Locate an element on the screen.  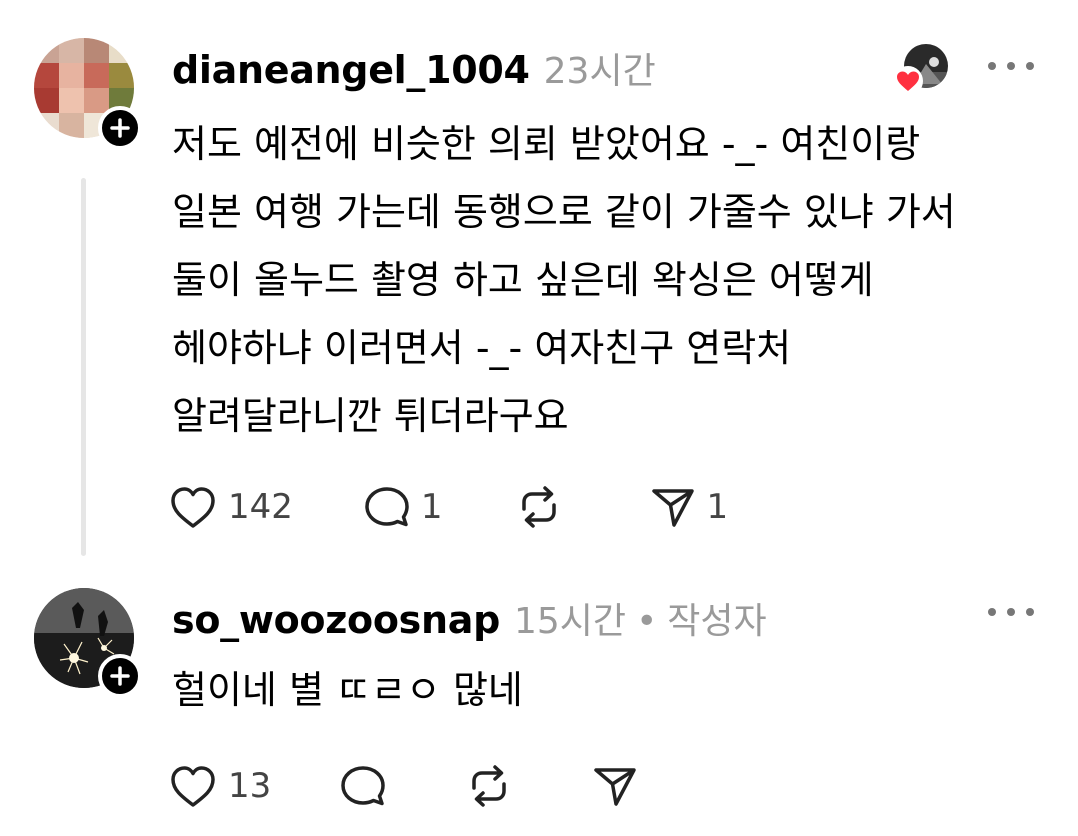
liked-heart-icon is located at coordinates (908, 81).